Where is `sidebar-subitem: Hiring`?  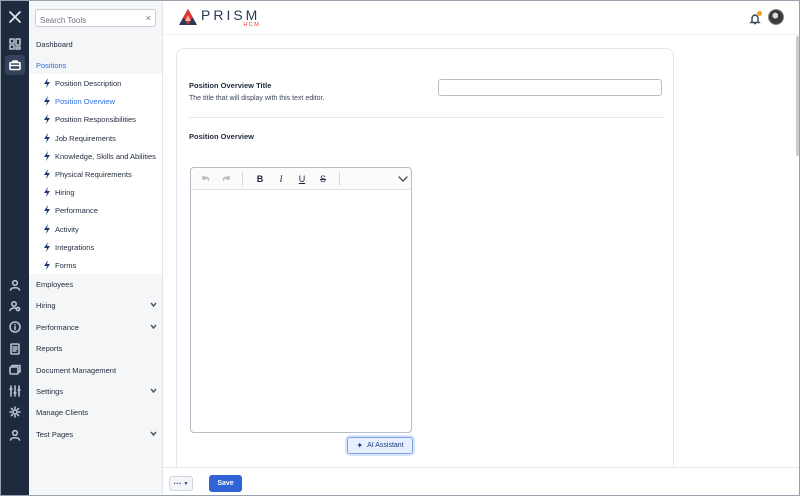 sidebar-subitem: Hiring is located at coordinates (95, 192).